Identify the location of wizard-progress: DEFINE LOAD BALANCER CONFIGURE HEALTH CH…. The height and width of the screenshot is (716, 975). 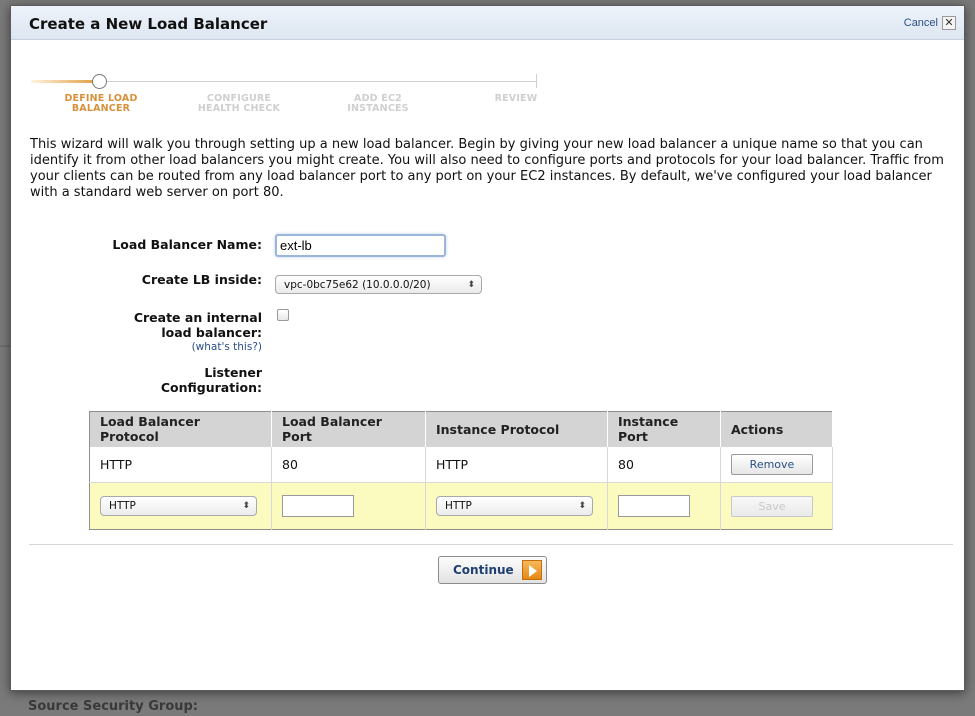
(286, 99).